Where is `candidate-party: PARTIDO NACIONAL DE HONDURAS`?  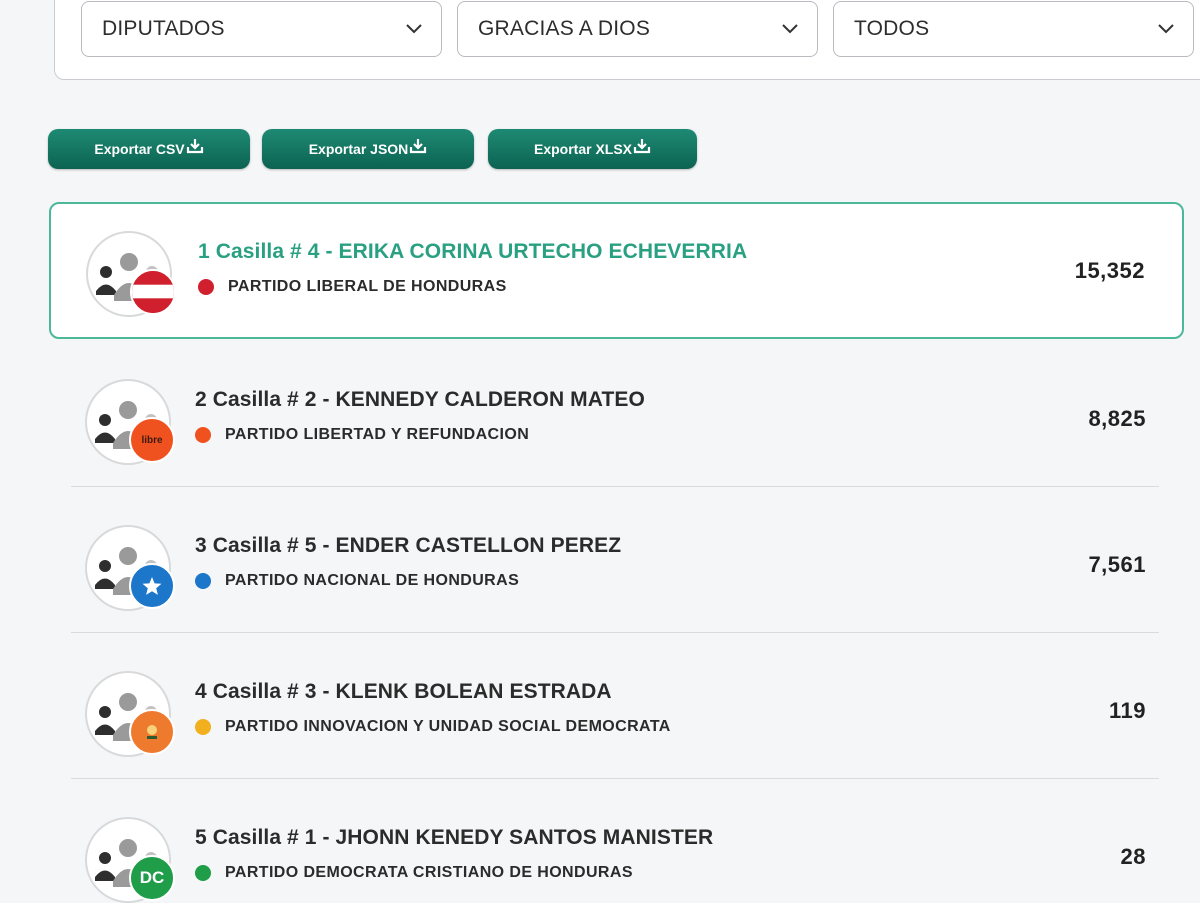 candidate-party: PARTIDO NACIONAL DE HONDURAS is located at coordinates (357, 581).